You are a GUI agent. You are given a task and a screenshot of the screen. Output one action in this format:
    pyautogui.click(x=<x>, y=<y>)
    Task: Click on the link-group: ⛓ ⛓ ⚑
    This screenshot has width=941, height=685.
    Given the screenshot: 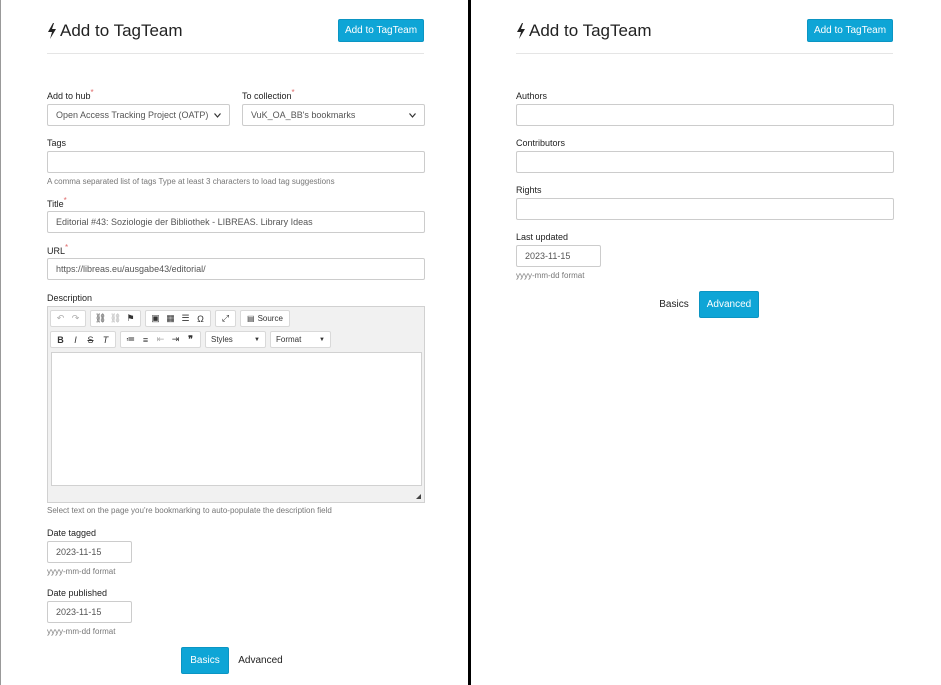 What is the action you would take?
    pyautogui.click(x=115, y=318)
    